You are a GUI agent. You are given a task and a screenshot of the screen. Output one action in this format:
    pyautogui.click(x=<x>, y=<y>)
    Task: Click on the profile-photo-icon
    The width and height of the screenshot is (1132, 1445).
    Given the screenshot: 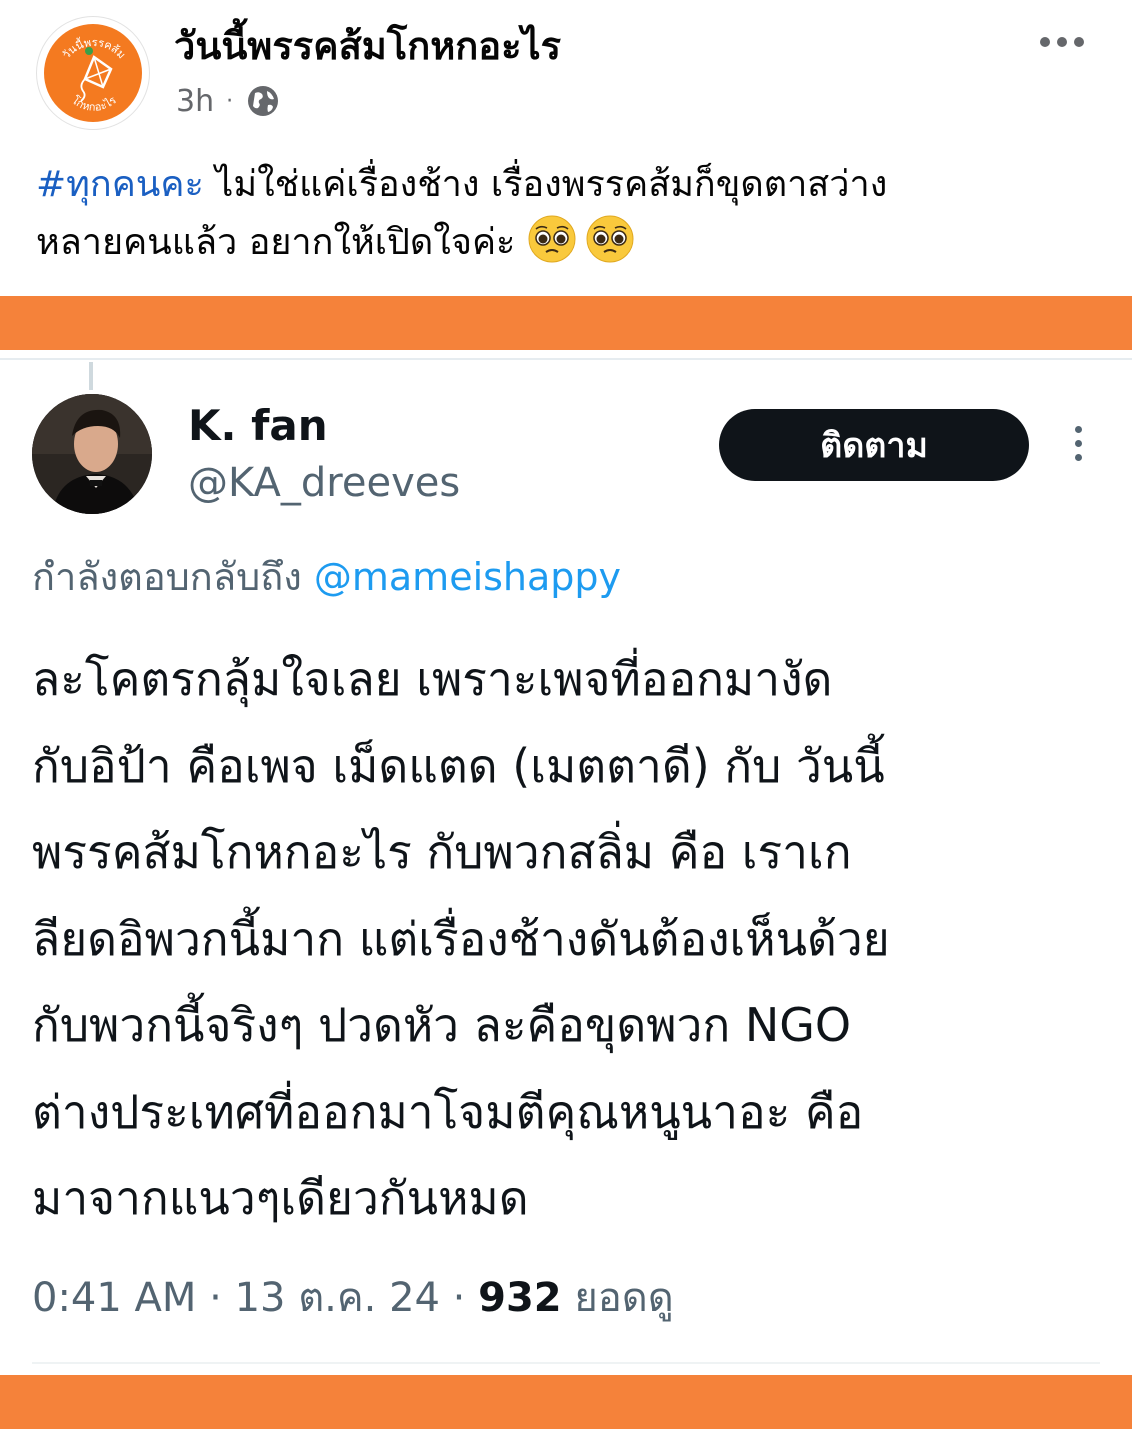 What is the action you would take?
    pyautogui.click(x=92, y=454)
    